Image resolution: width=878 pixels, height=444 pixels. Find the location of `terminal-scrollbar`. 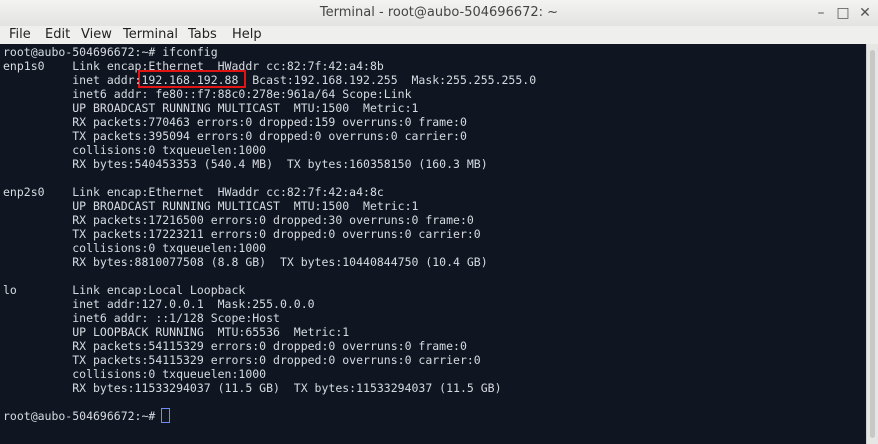

terminal-scrollbar is located at coordinates (872, 244).